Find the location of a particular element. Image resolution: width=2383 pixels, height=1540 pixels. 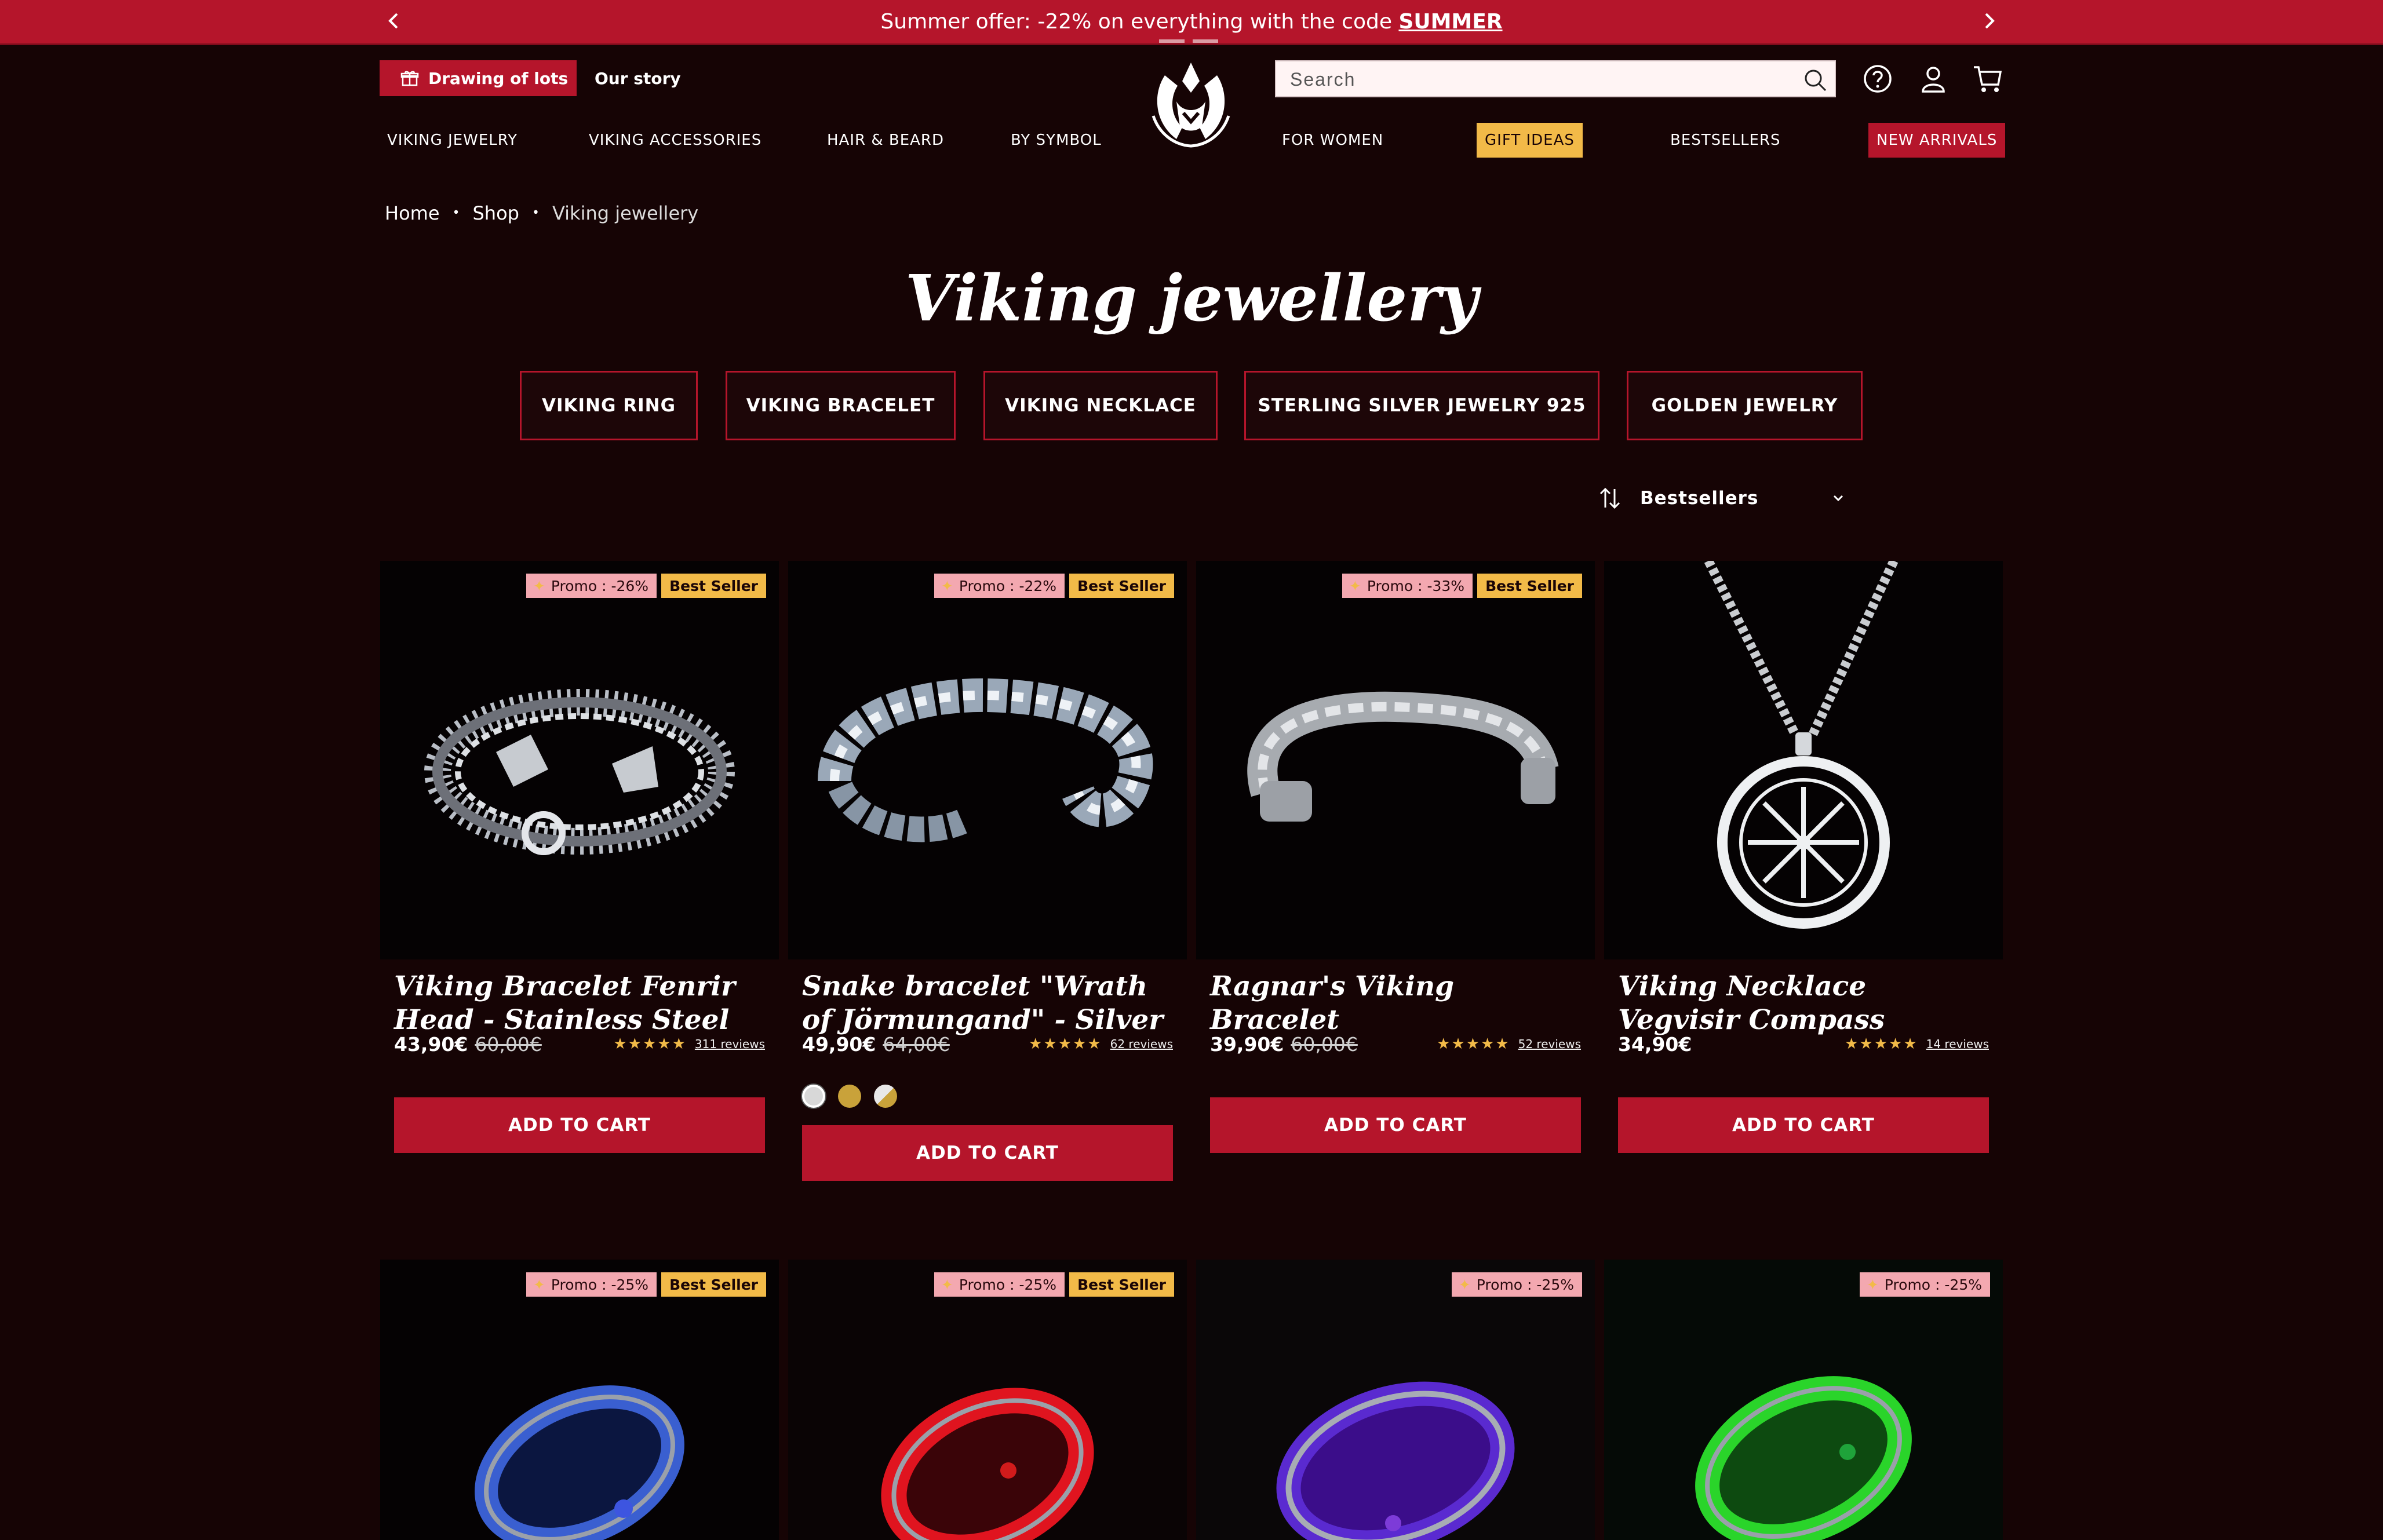

product-badges: ✦ Promo : -25% is located at coordinates (1517, 1284).